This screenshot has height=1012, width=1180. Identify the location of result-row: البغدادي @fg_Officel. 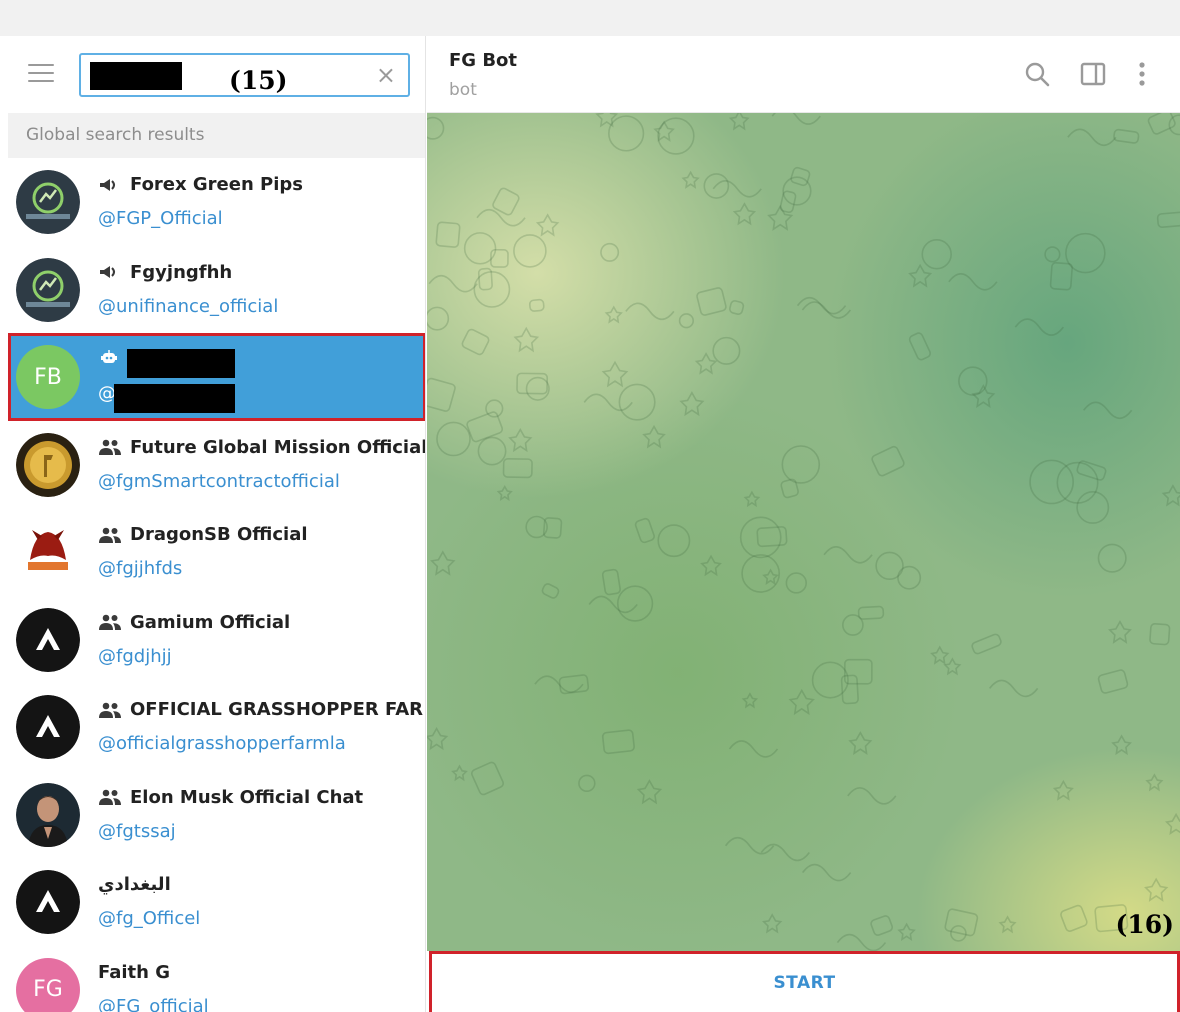
(216, 902).